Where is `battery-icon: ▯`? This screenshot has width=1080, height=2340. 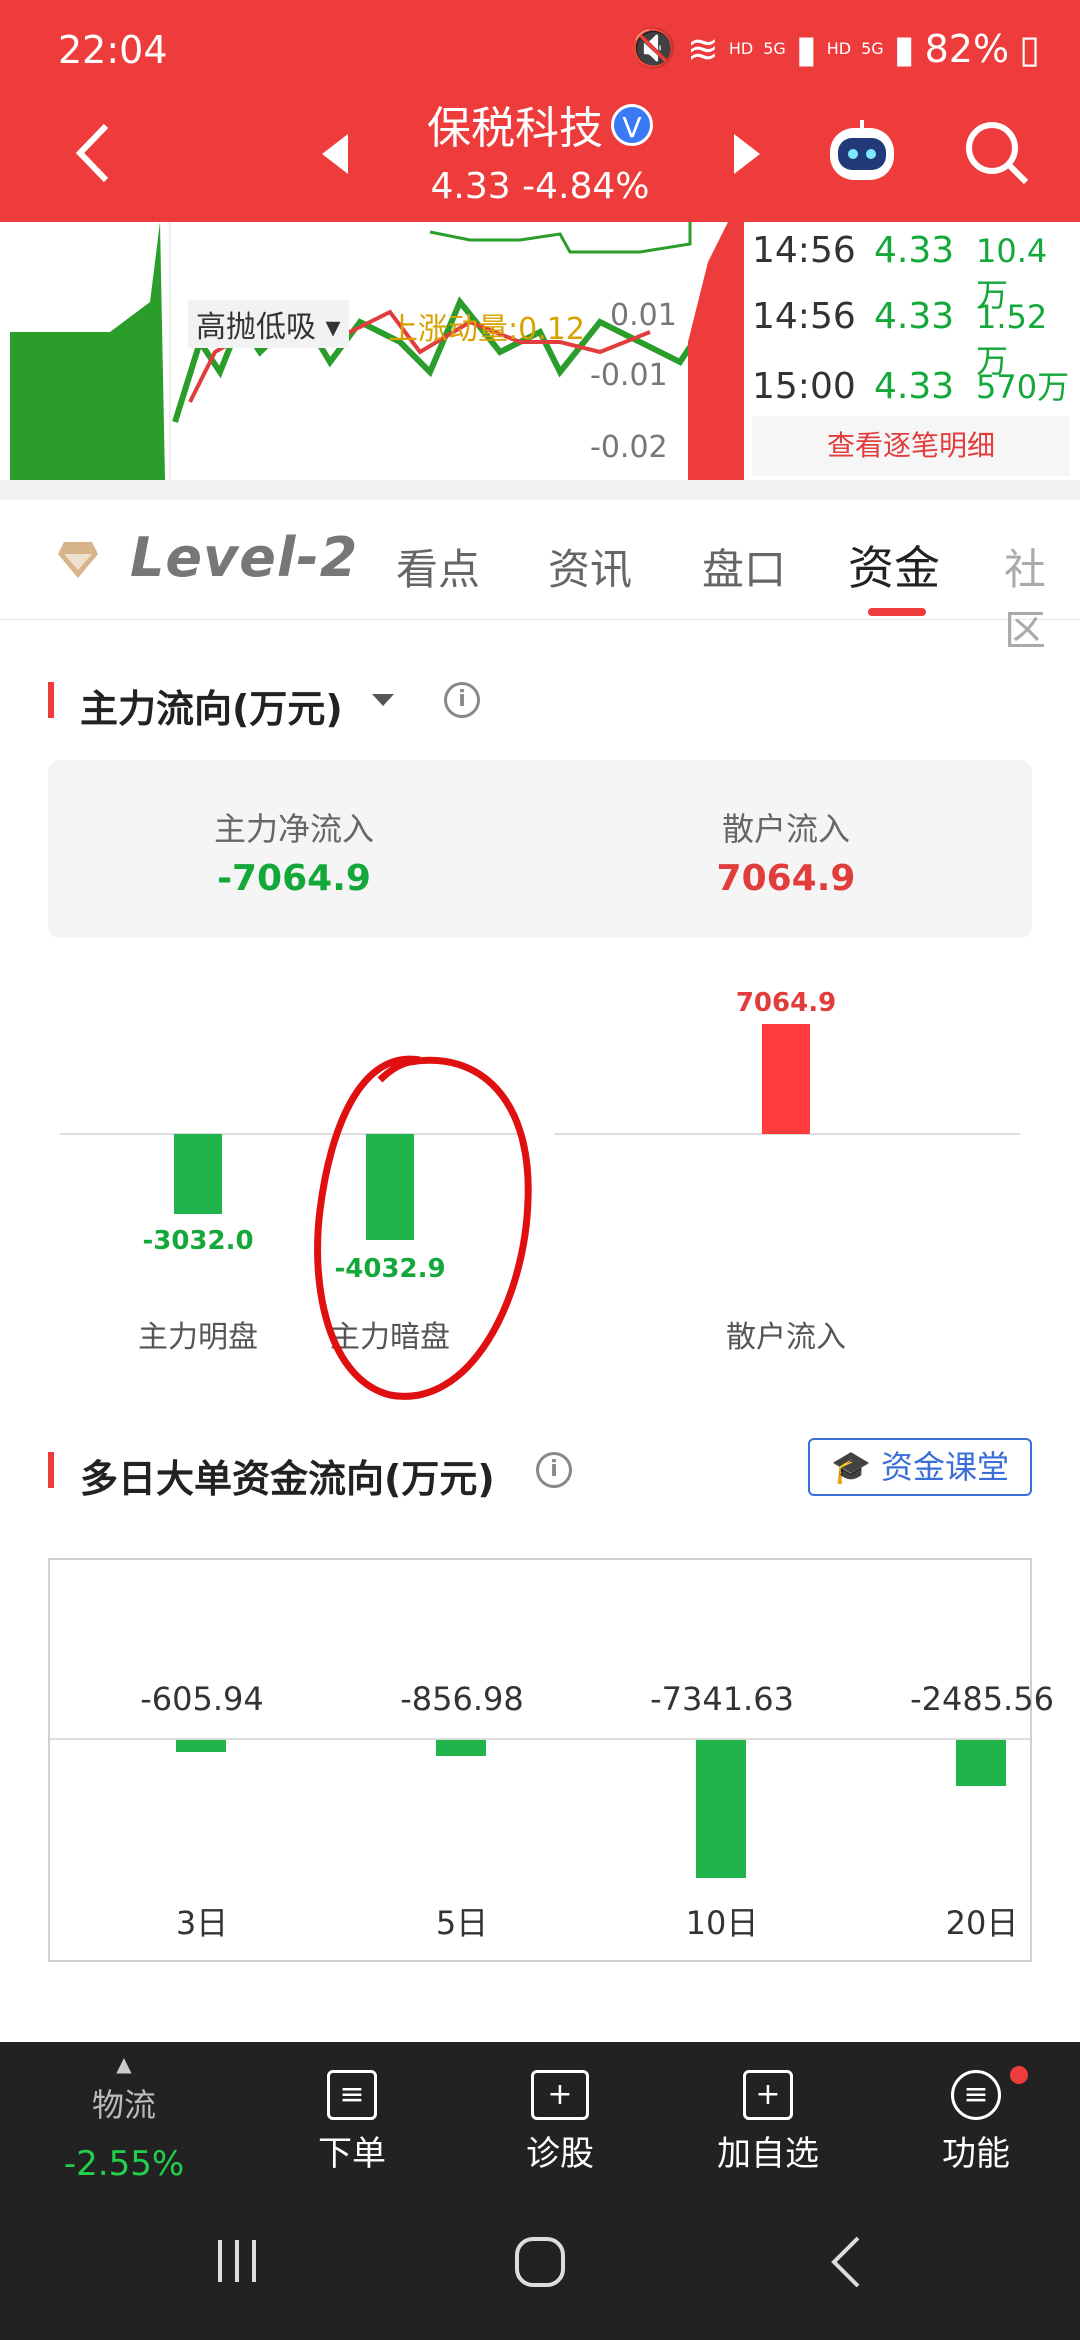 battery-icon: ▯ is located at coordinates (1029, 48).